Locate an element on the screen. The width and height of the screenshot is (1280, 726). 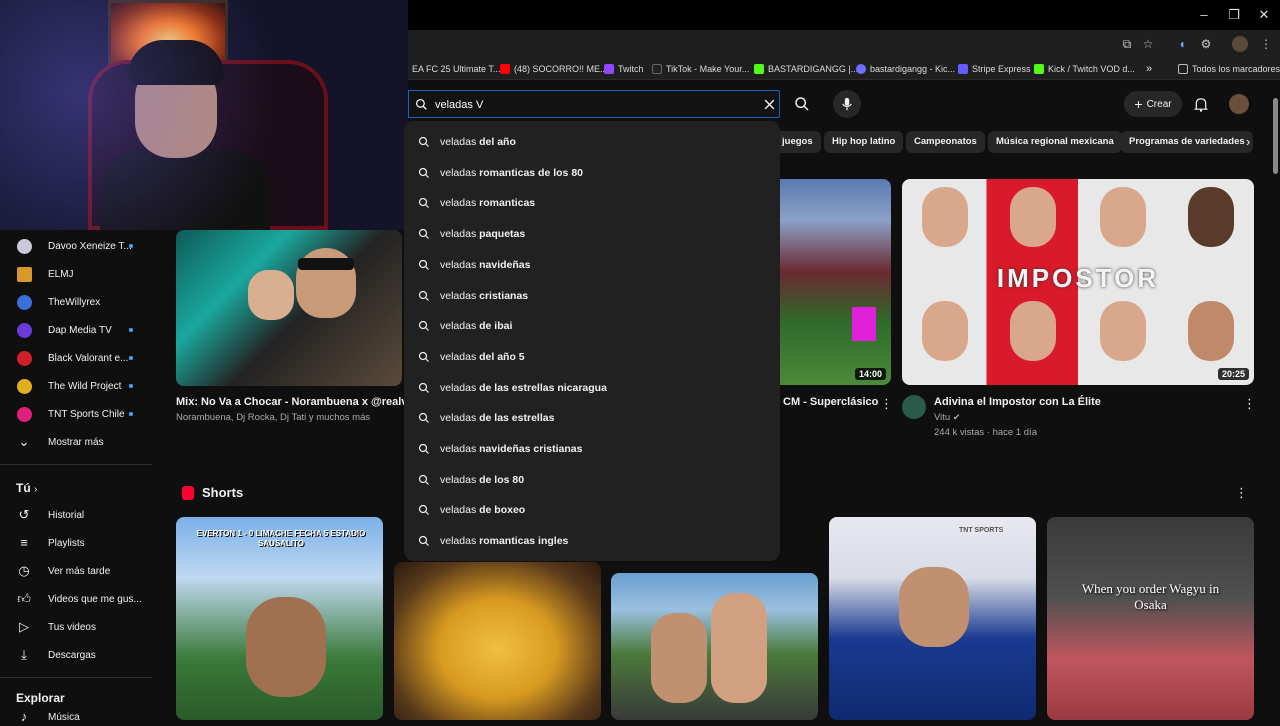
short-thumbnail: When you order Wagyu in Osaka is located at coordinates (1150, 618).